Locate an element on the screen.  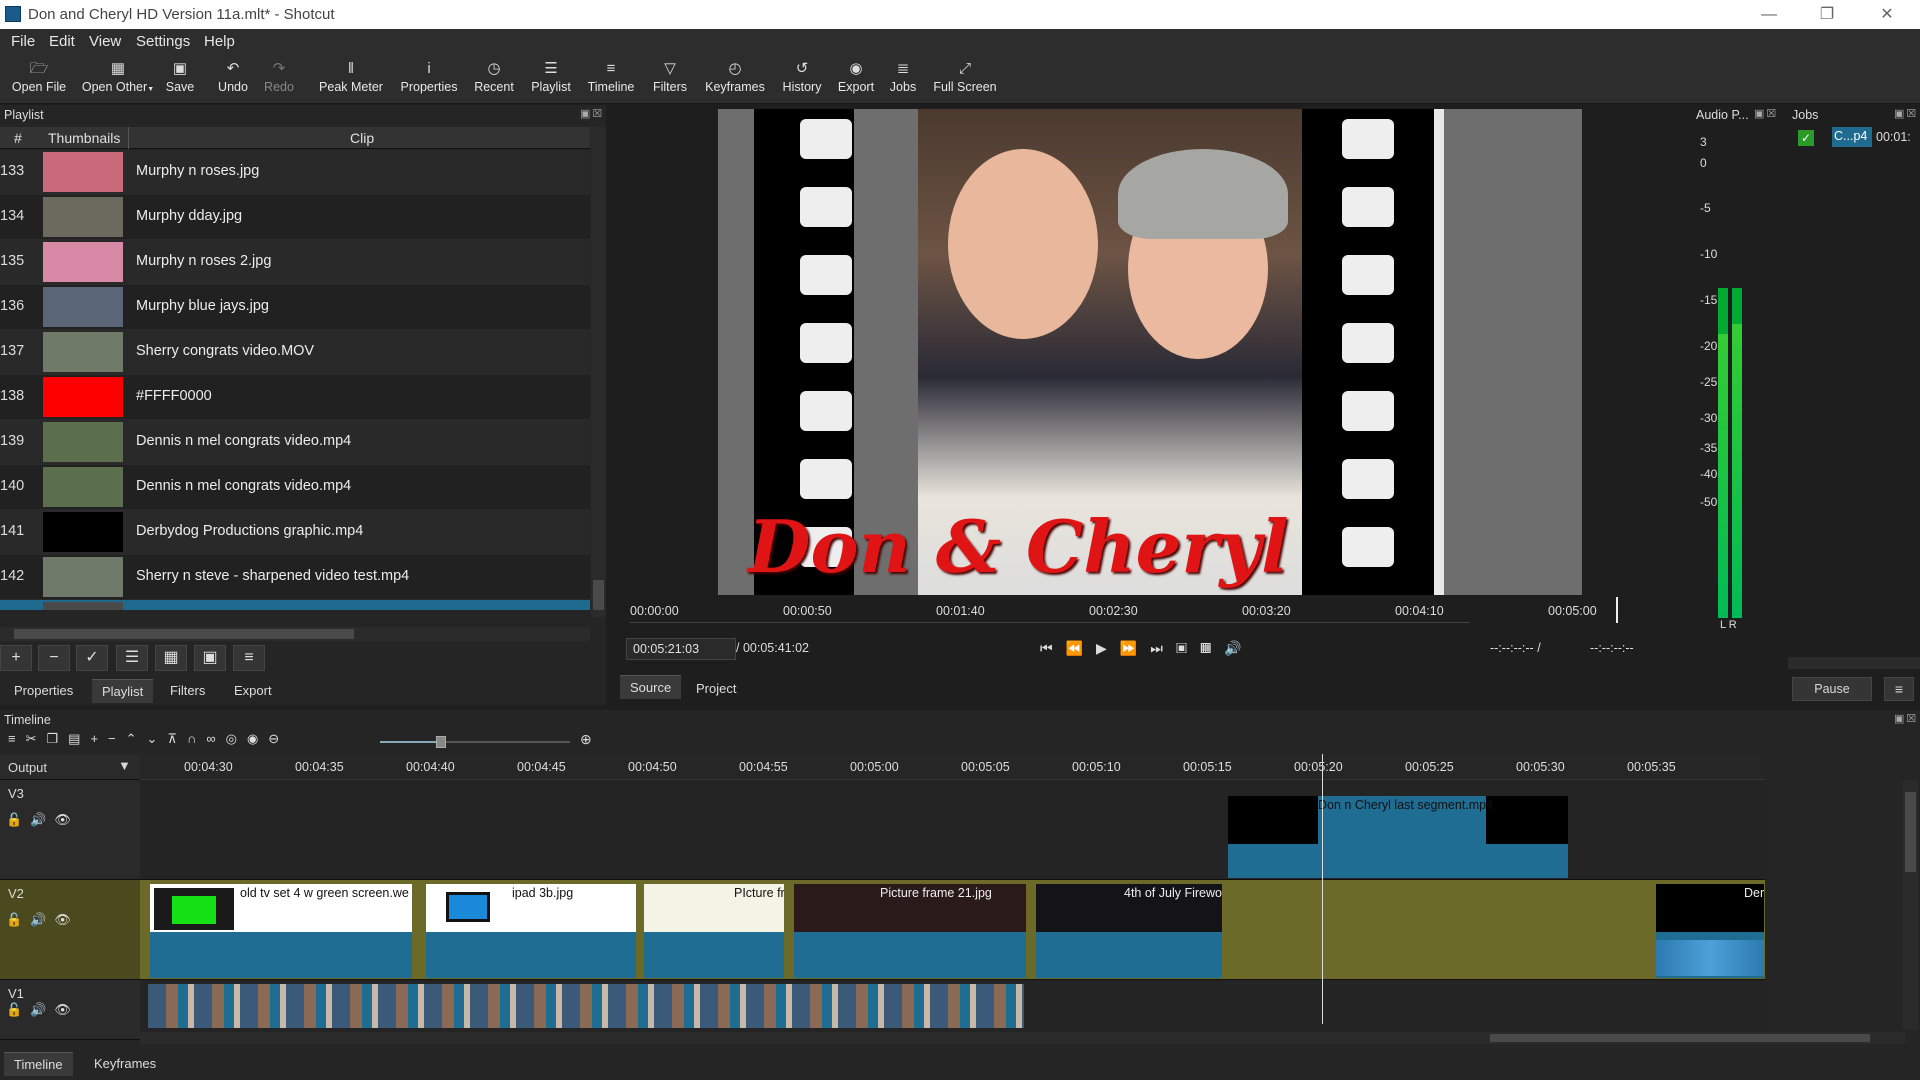
playlist-row: 140 Dennis n mel congrats video.mp4 is located at coordinates (295, 487).